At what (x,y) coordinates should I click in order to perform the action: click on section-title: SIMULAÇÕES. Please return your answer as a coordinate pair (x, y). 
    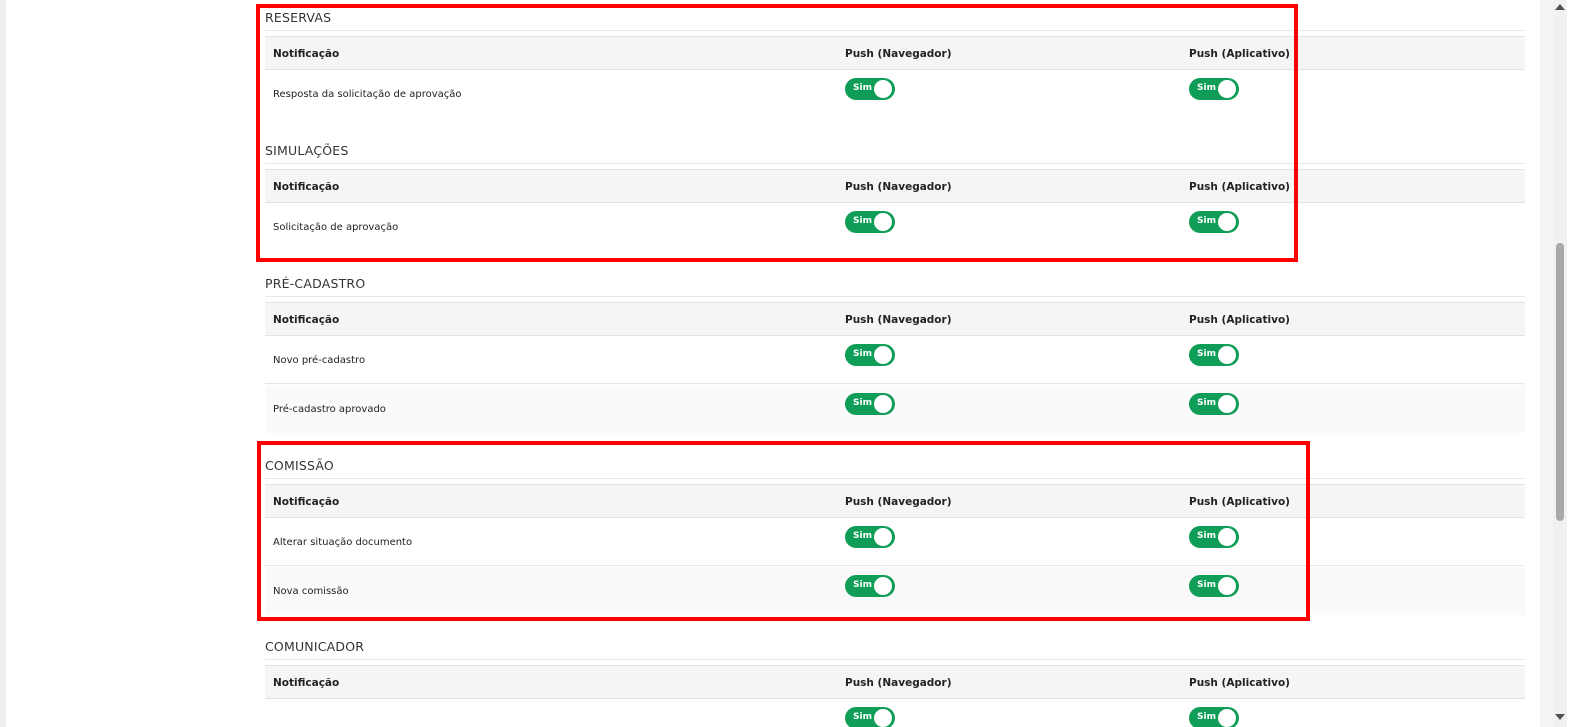
    Looking at the image, I should click on (307, 150).